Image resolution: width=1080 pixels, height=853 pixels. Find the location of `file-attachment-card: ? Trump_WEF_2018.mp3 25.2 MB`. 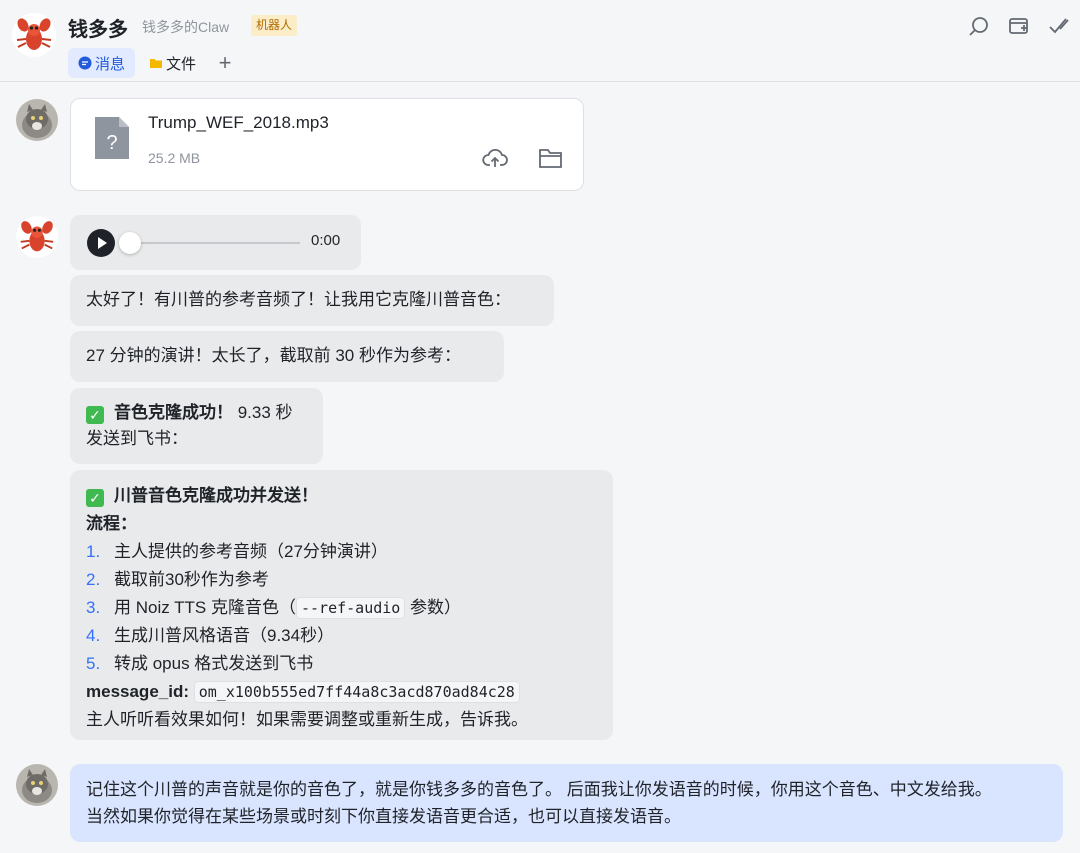

file-attachment-card: ? Trump_WEF_2018.mp3 25.2 MB is located at coordinates (327, 144).